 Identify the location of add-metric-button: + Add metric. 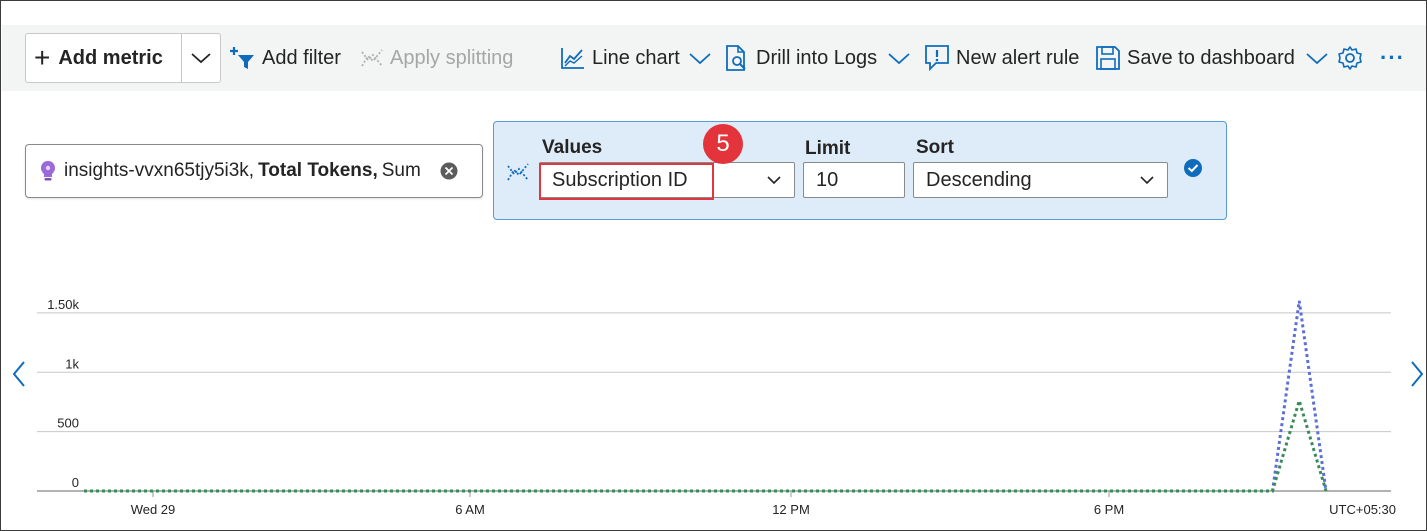
(103, 58).